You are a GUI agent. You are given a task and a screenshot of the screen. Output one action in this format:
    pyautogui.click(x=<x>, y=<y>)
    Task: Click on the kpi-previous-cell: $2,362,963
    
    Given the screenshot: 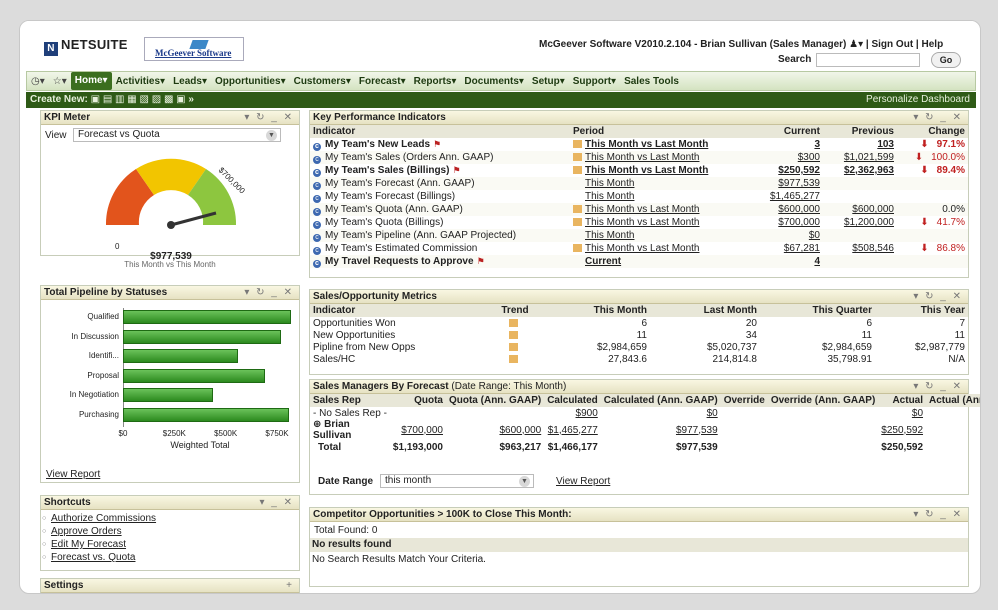 What is the action you would take?
    pyautogui.click(x=860, y=170)
    